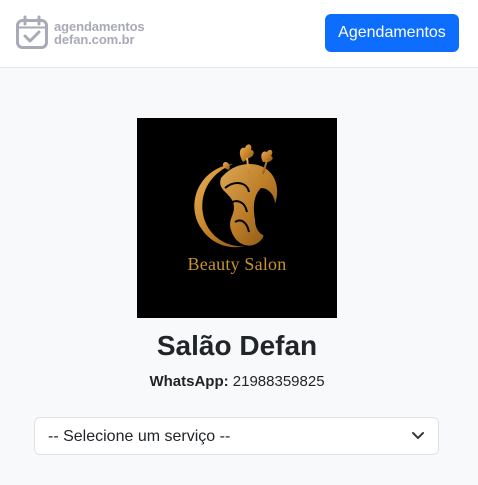  I want to click on logo-caption: Beauty Salon, so click(237, 264).